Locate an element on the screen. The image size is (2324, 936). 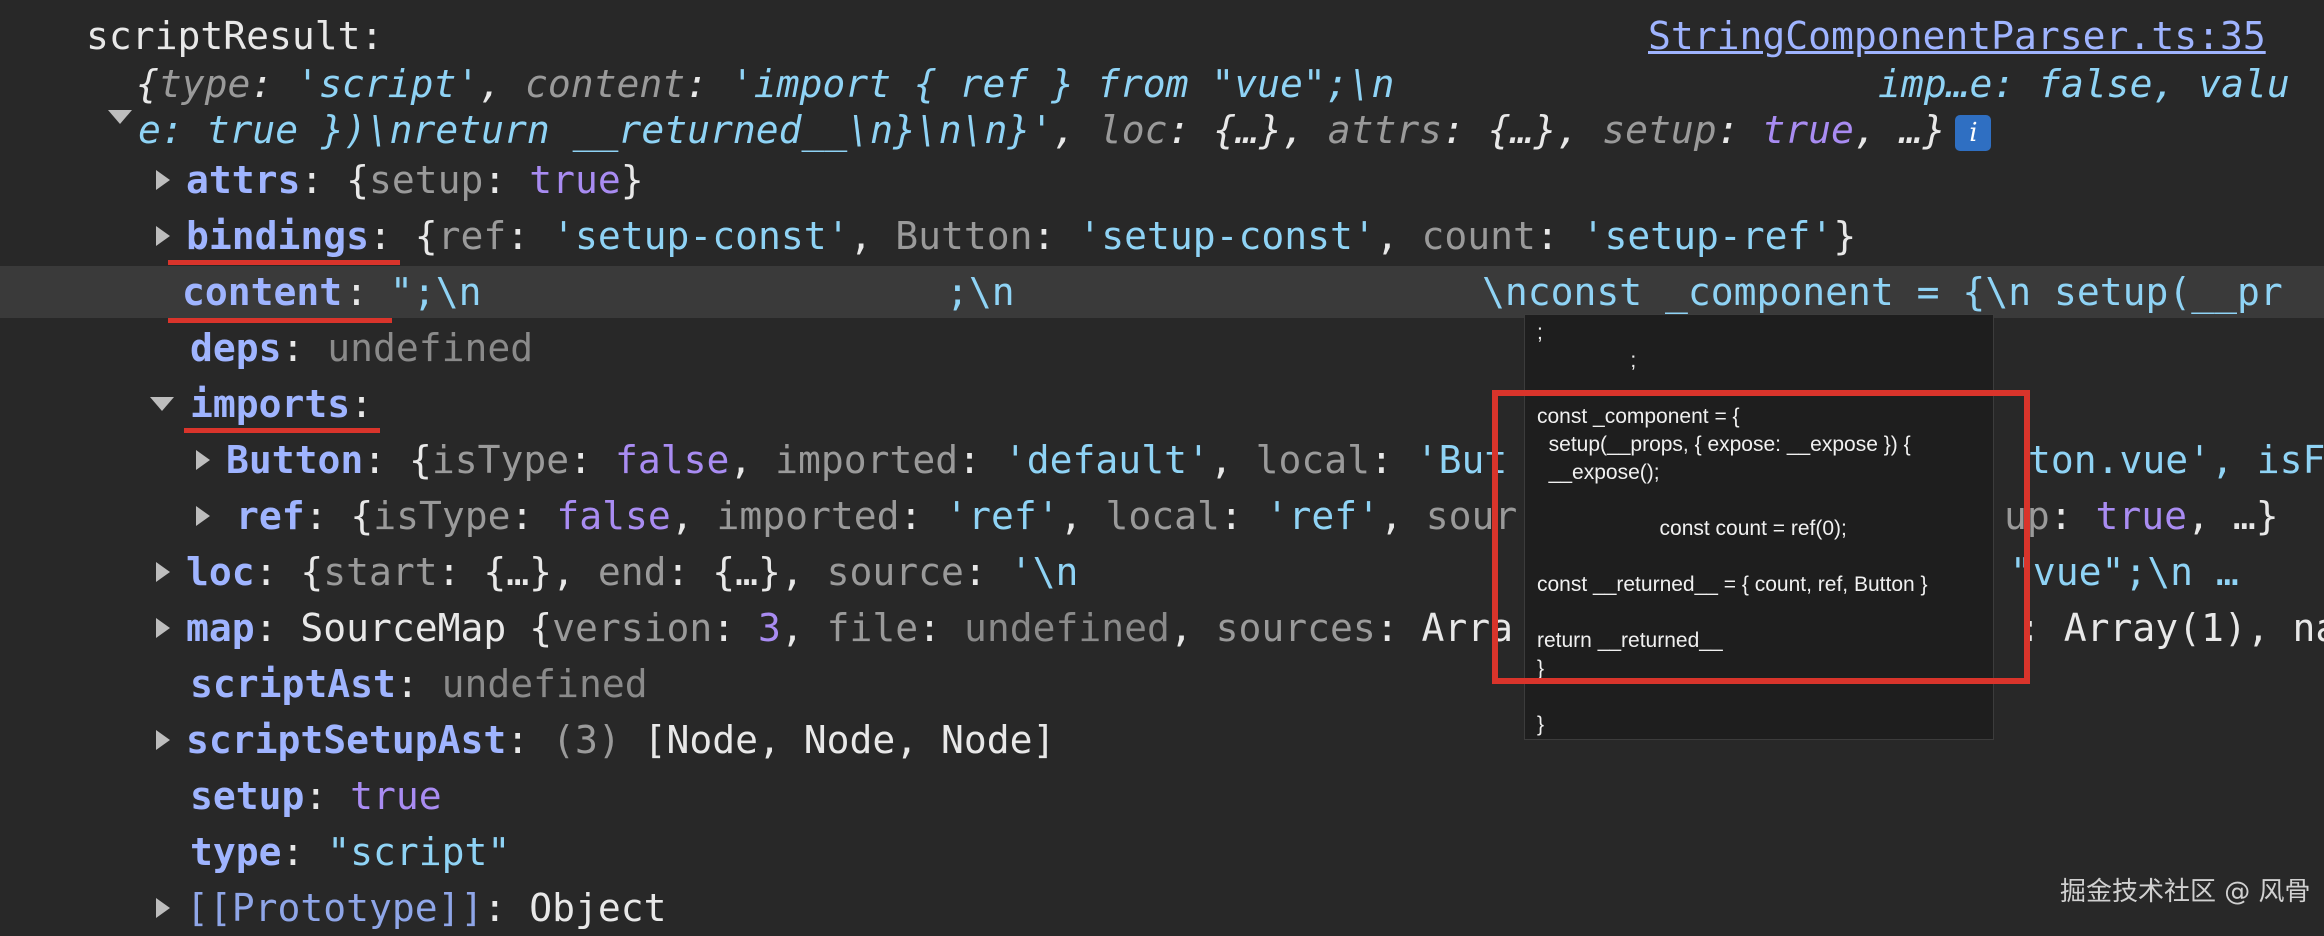
watermark: 掘金技术社区 @ 风骨 is located at coordinates (2185, 892).